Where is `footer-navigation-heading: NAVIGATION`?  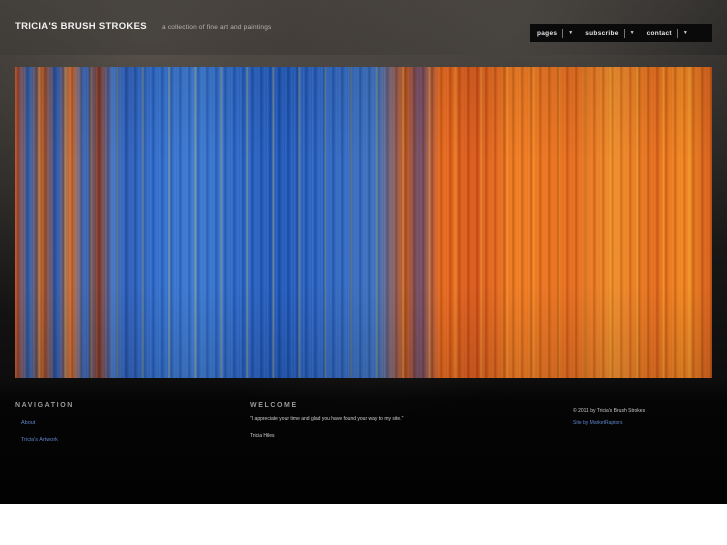 footer-navigation-heading: NAVIGATION is located at coordinates (44, 405).